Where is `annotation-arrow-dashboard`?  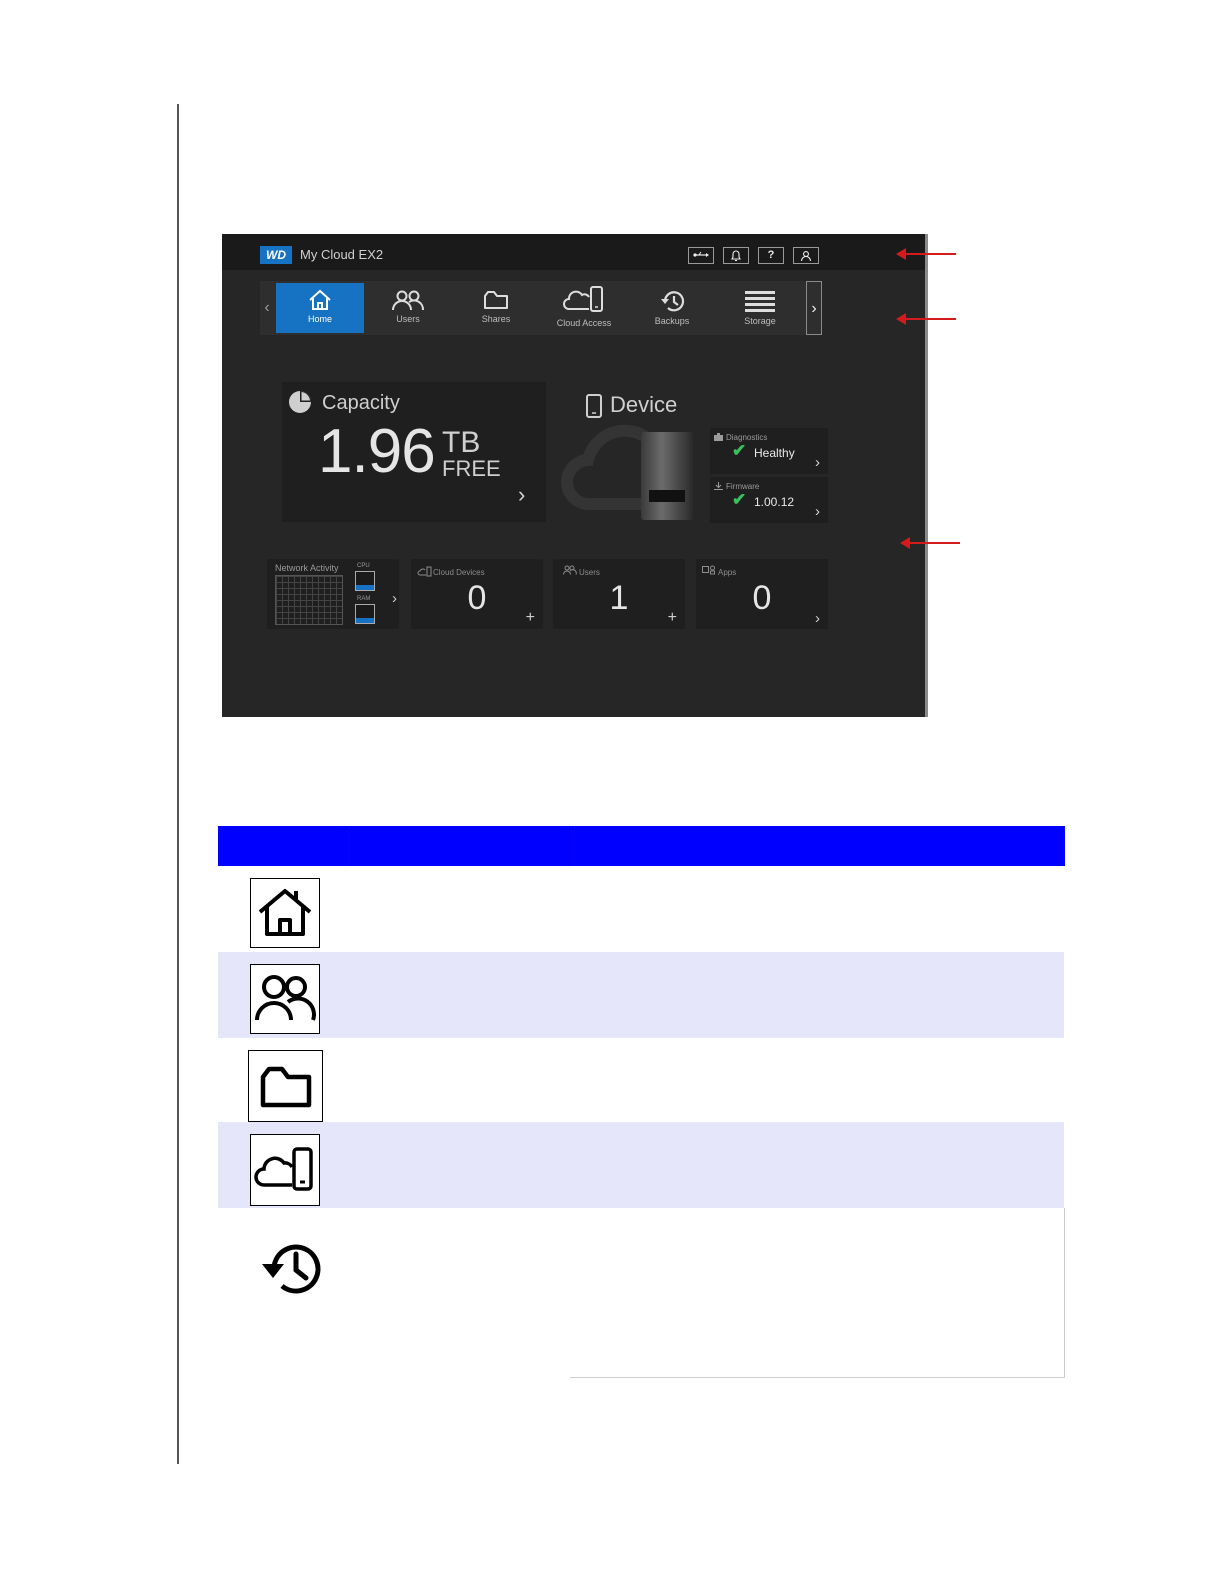 annotation-arrow-dashboard is located at coordinates (930, 543).